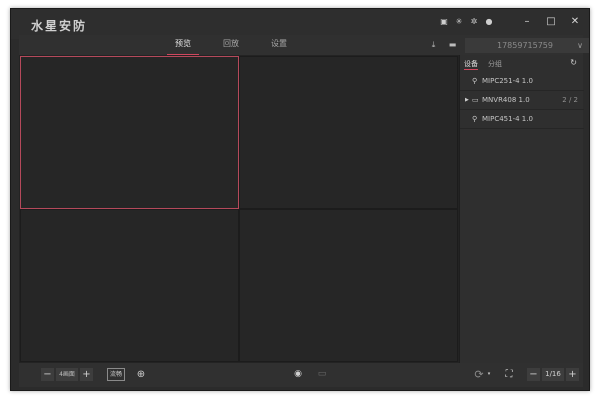 This screenshot has height=400, width=600. Describe the element at coordinates (527, 22) in the screenshot. I see `minimize-button: –` at that location.